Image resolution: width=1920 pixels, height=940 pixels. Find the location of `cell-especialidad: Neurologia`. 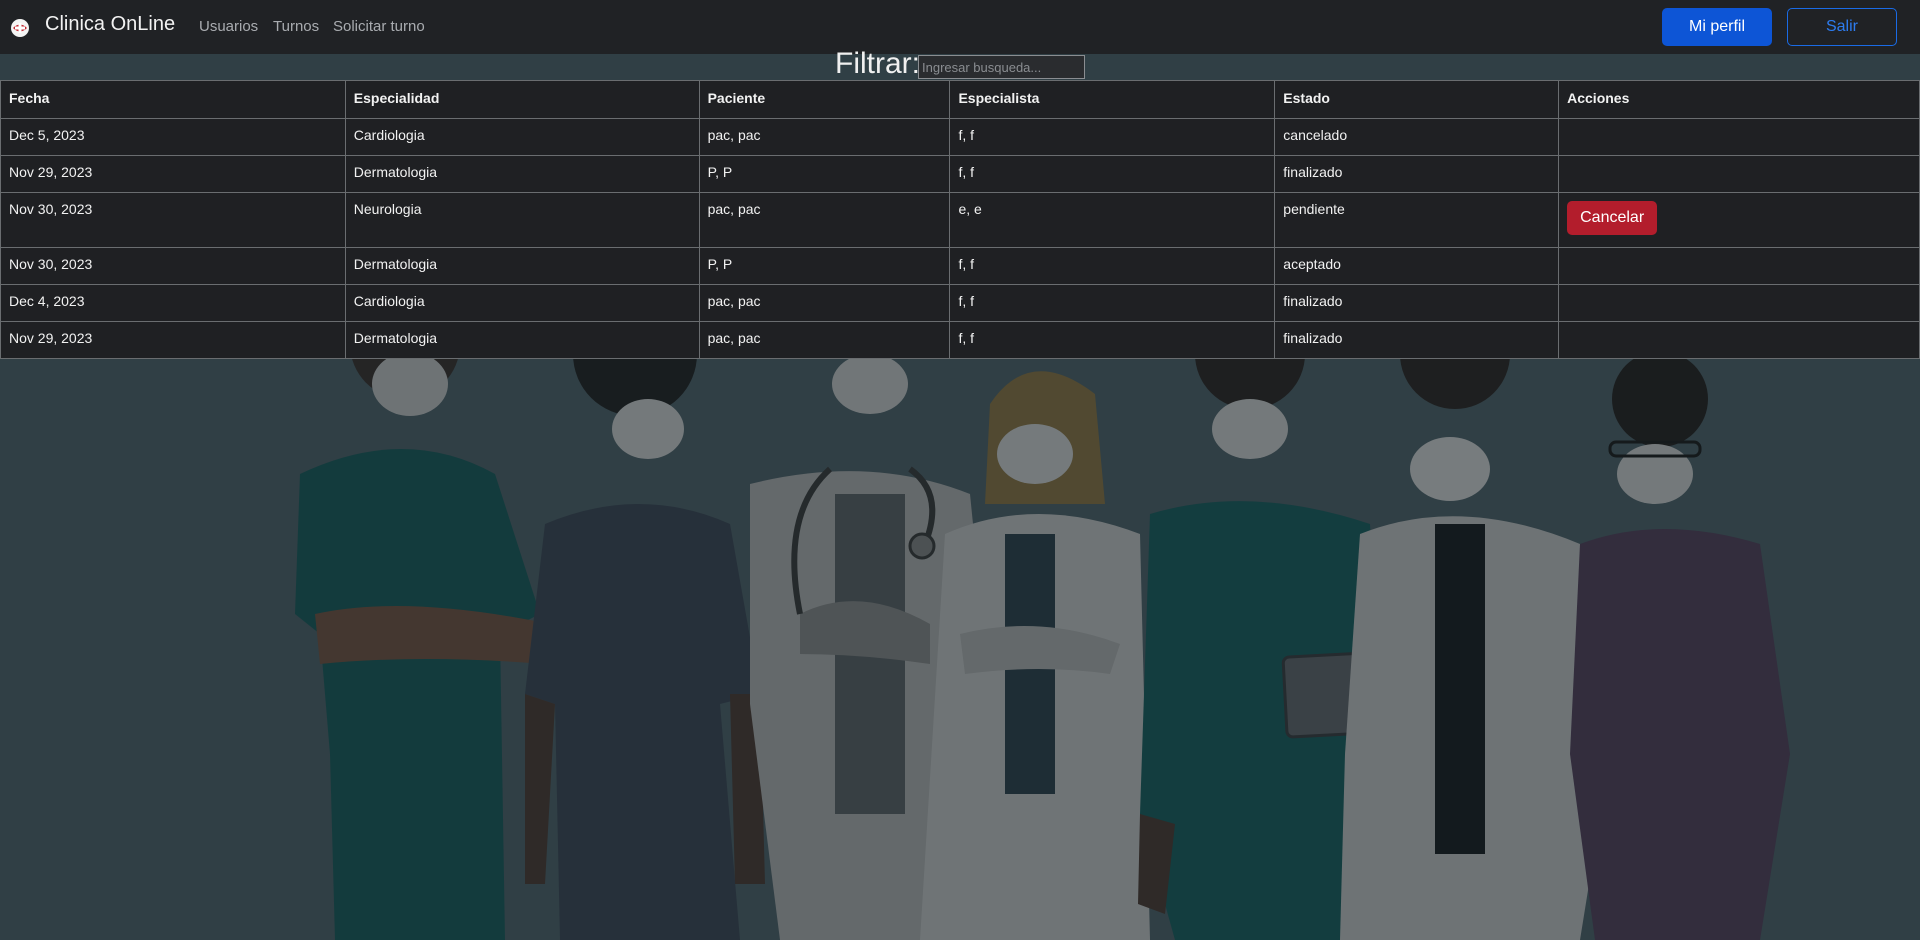

cell-especialidad: Neurologia is located at coordinates (522, 220).